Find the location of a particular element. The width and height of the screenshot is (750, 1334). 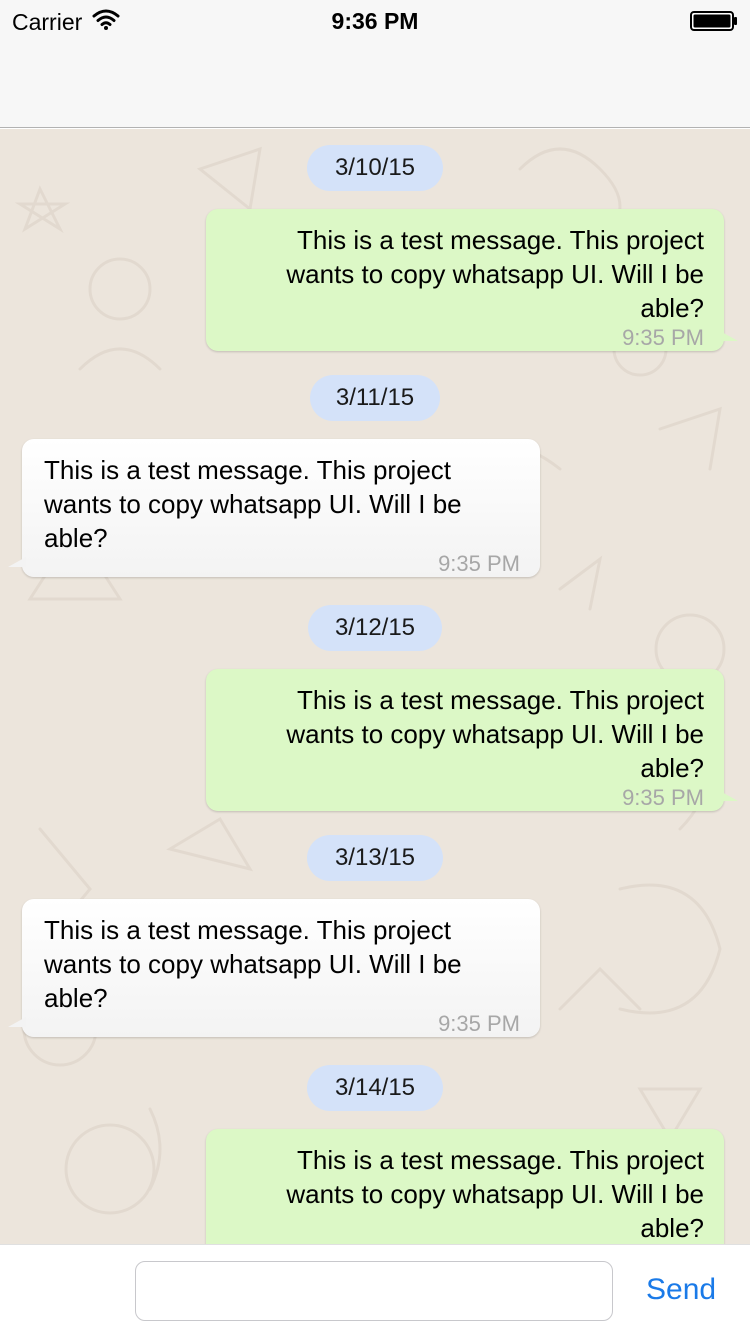

message-input-bar: Send is located at coordinates (375, 1289).